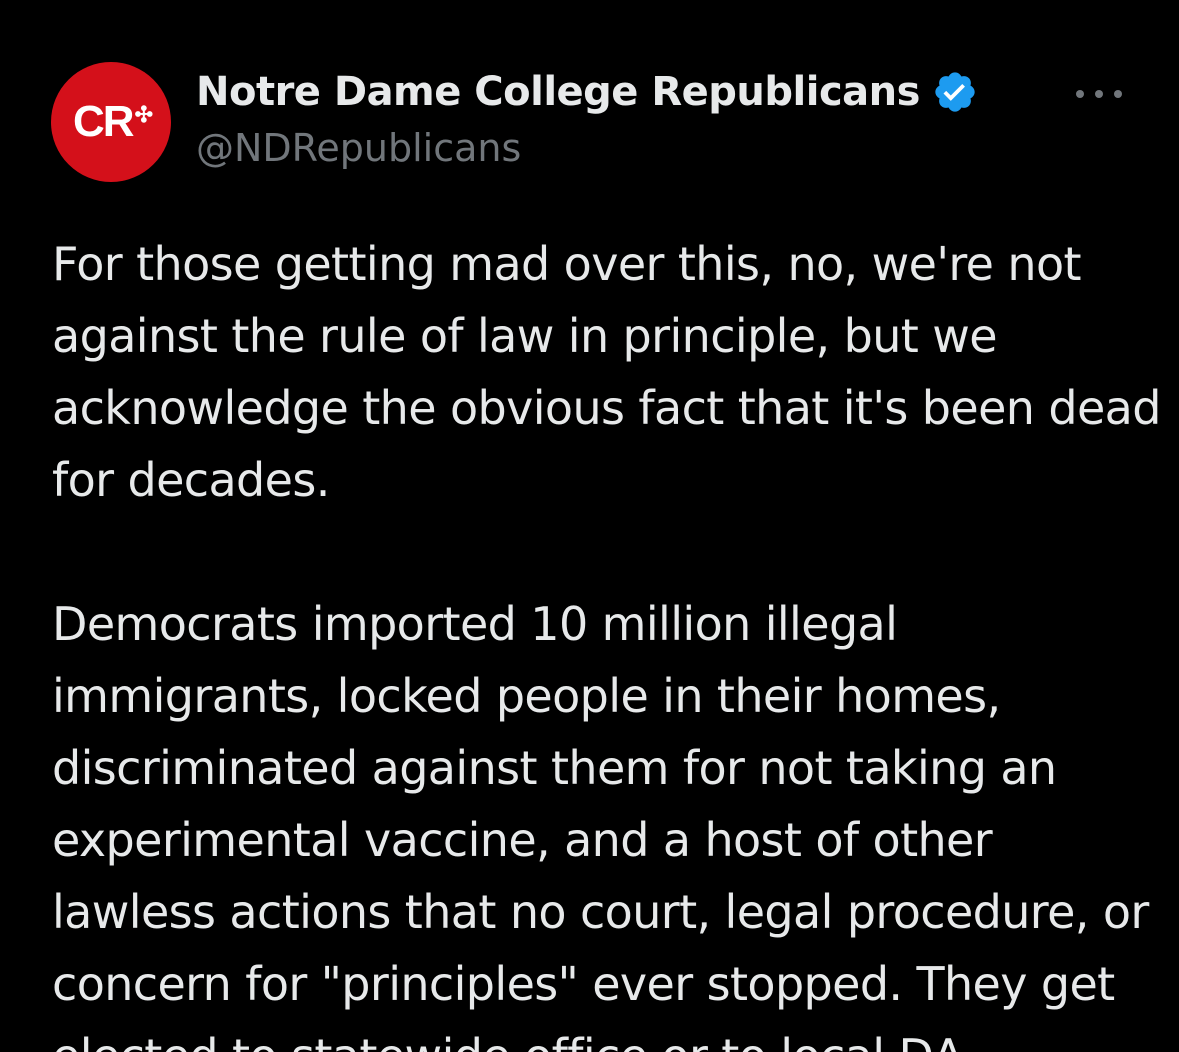 The image size is (1179, 1052). I want to click on name-row: Notre Dame College Republicans, so click(588, 92).